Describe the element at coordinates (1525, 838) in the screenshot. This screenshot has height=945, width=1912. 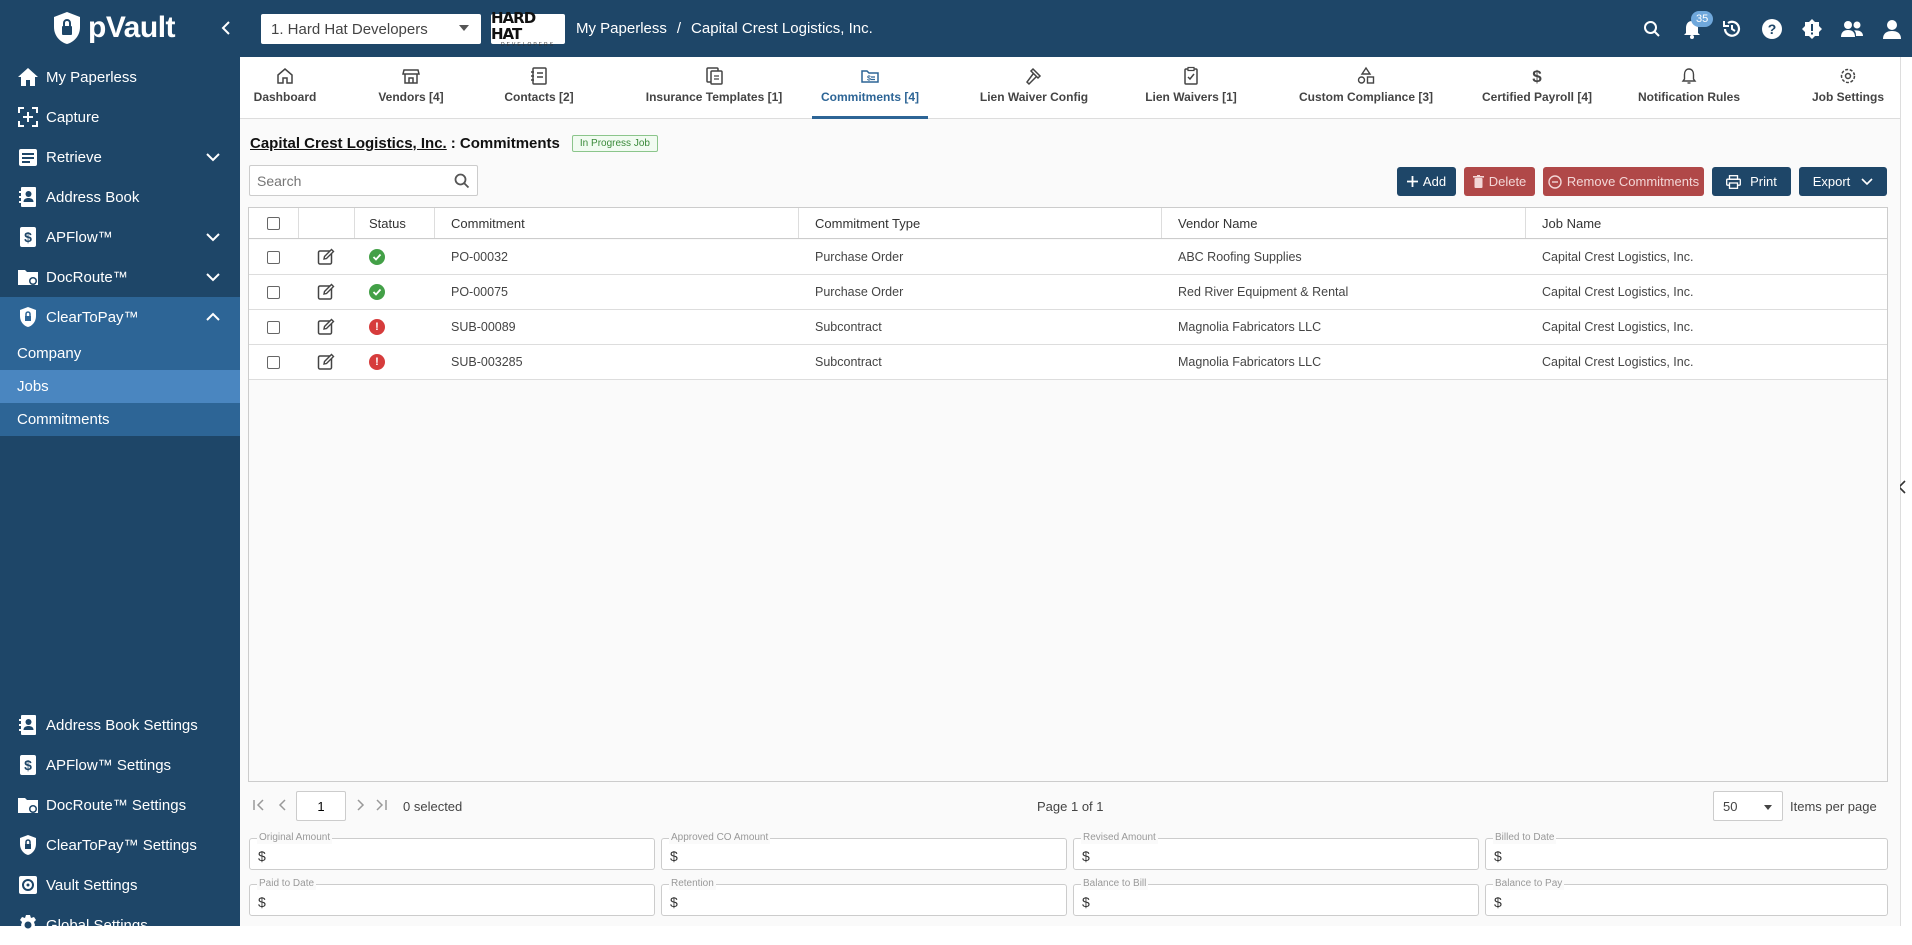
I see `field-label: Billed to Date` at that location.